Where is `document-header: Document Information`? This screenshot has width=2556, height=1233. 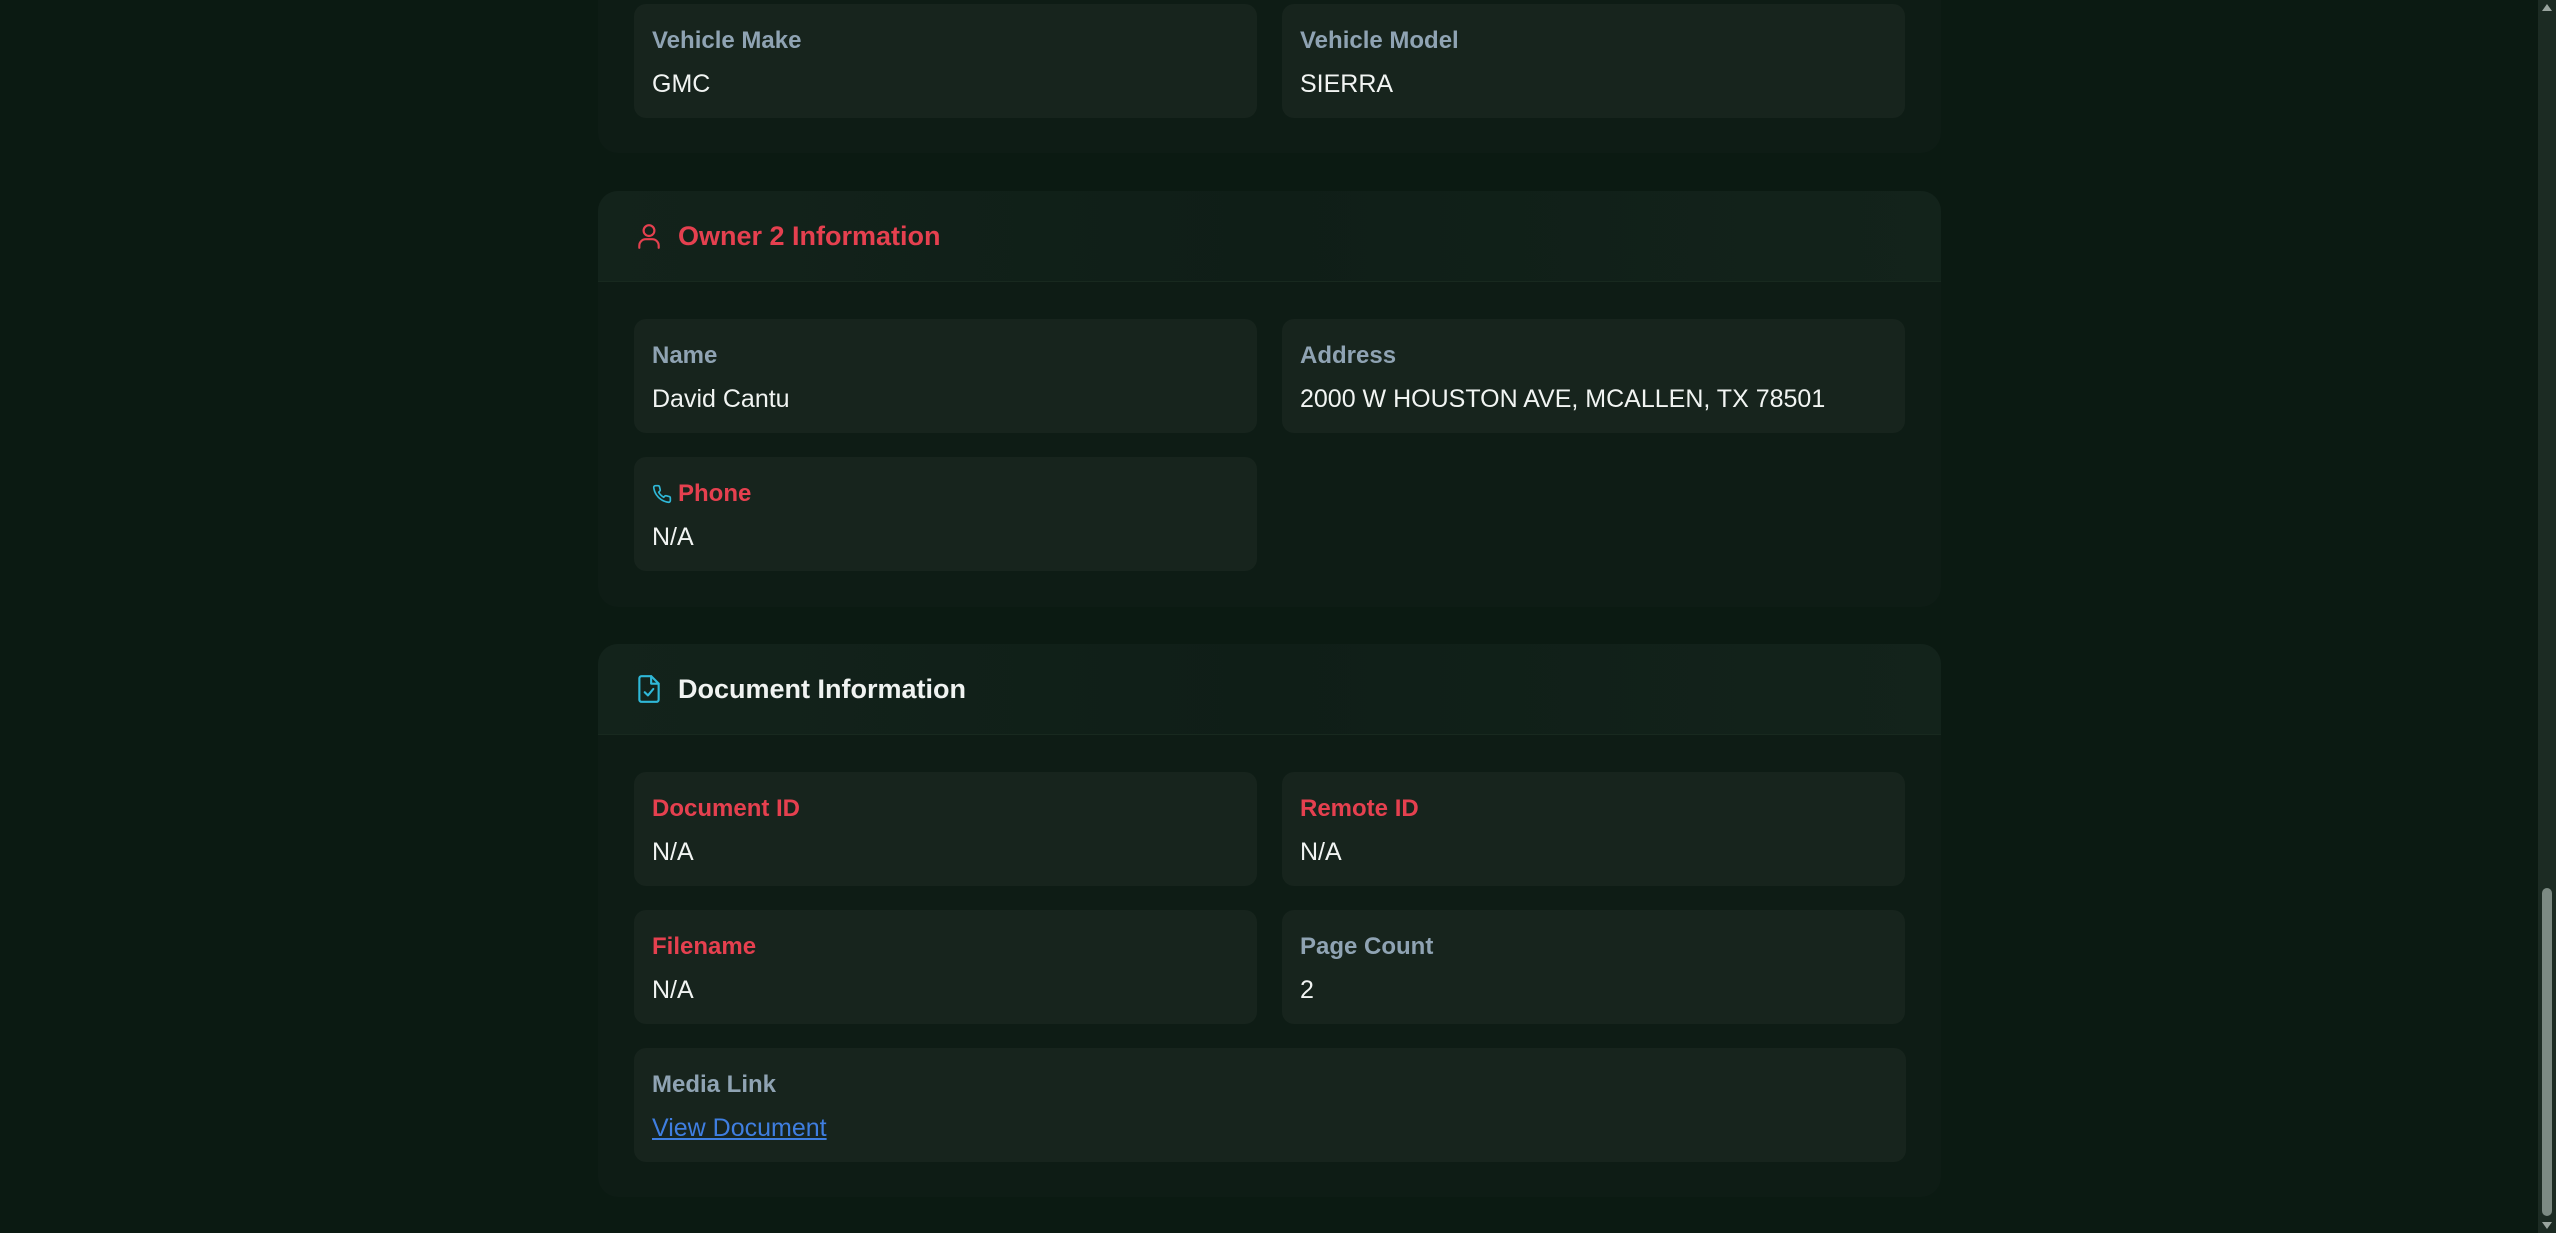
document-header: Document Information is located at coordinates (1269, 689).